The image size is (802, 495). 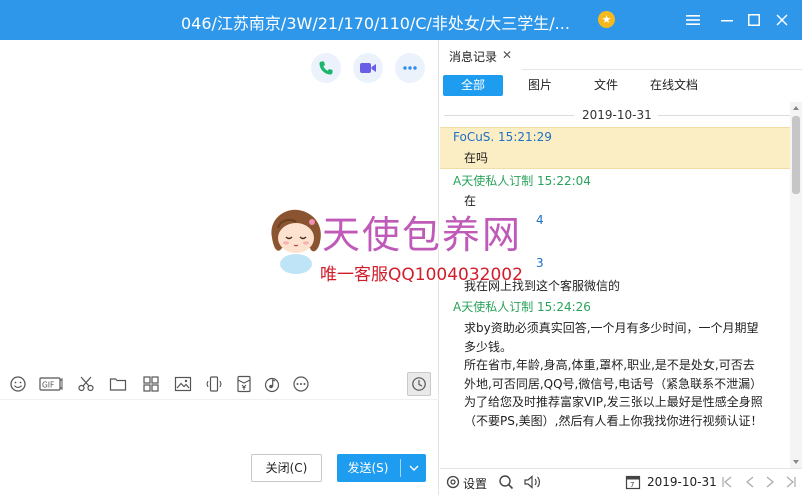 I want to click on more-options-button, so click(x=410, y=68).